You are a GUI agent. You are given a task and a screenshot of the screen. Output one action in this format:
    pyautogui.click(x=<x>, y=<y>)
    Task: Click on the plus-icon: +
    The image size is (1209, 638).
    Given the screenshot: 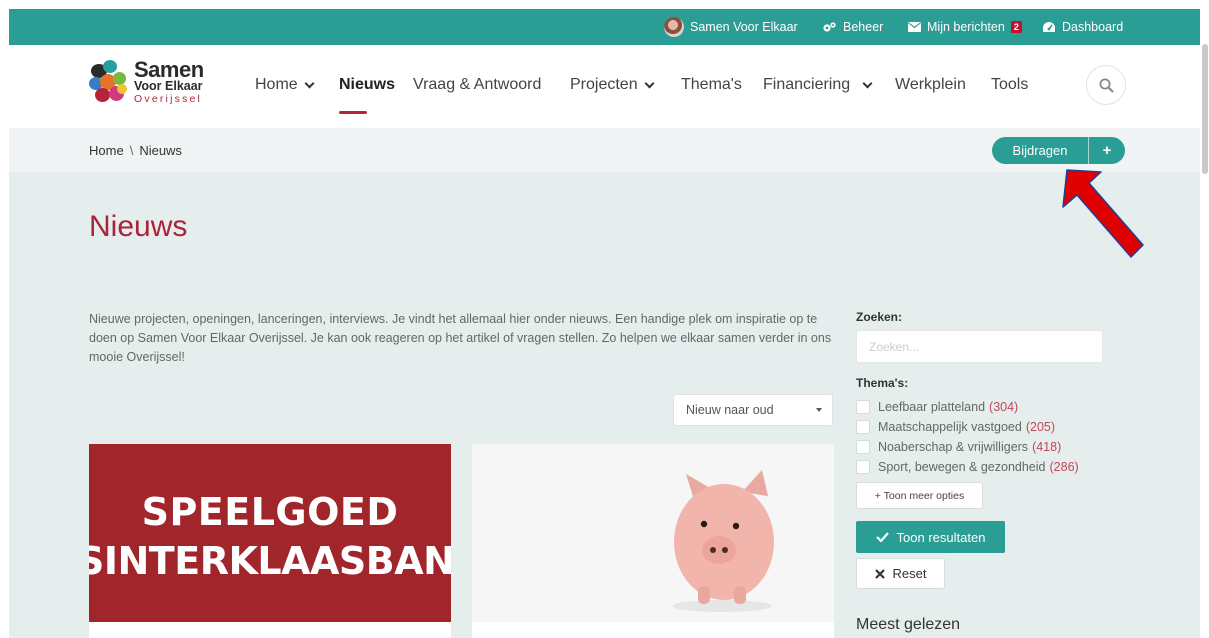 What is the action you would take?
    pyautogui.click(x=1107, y=150)
    